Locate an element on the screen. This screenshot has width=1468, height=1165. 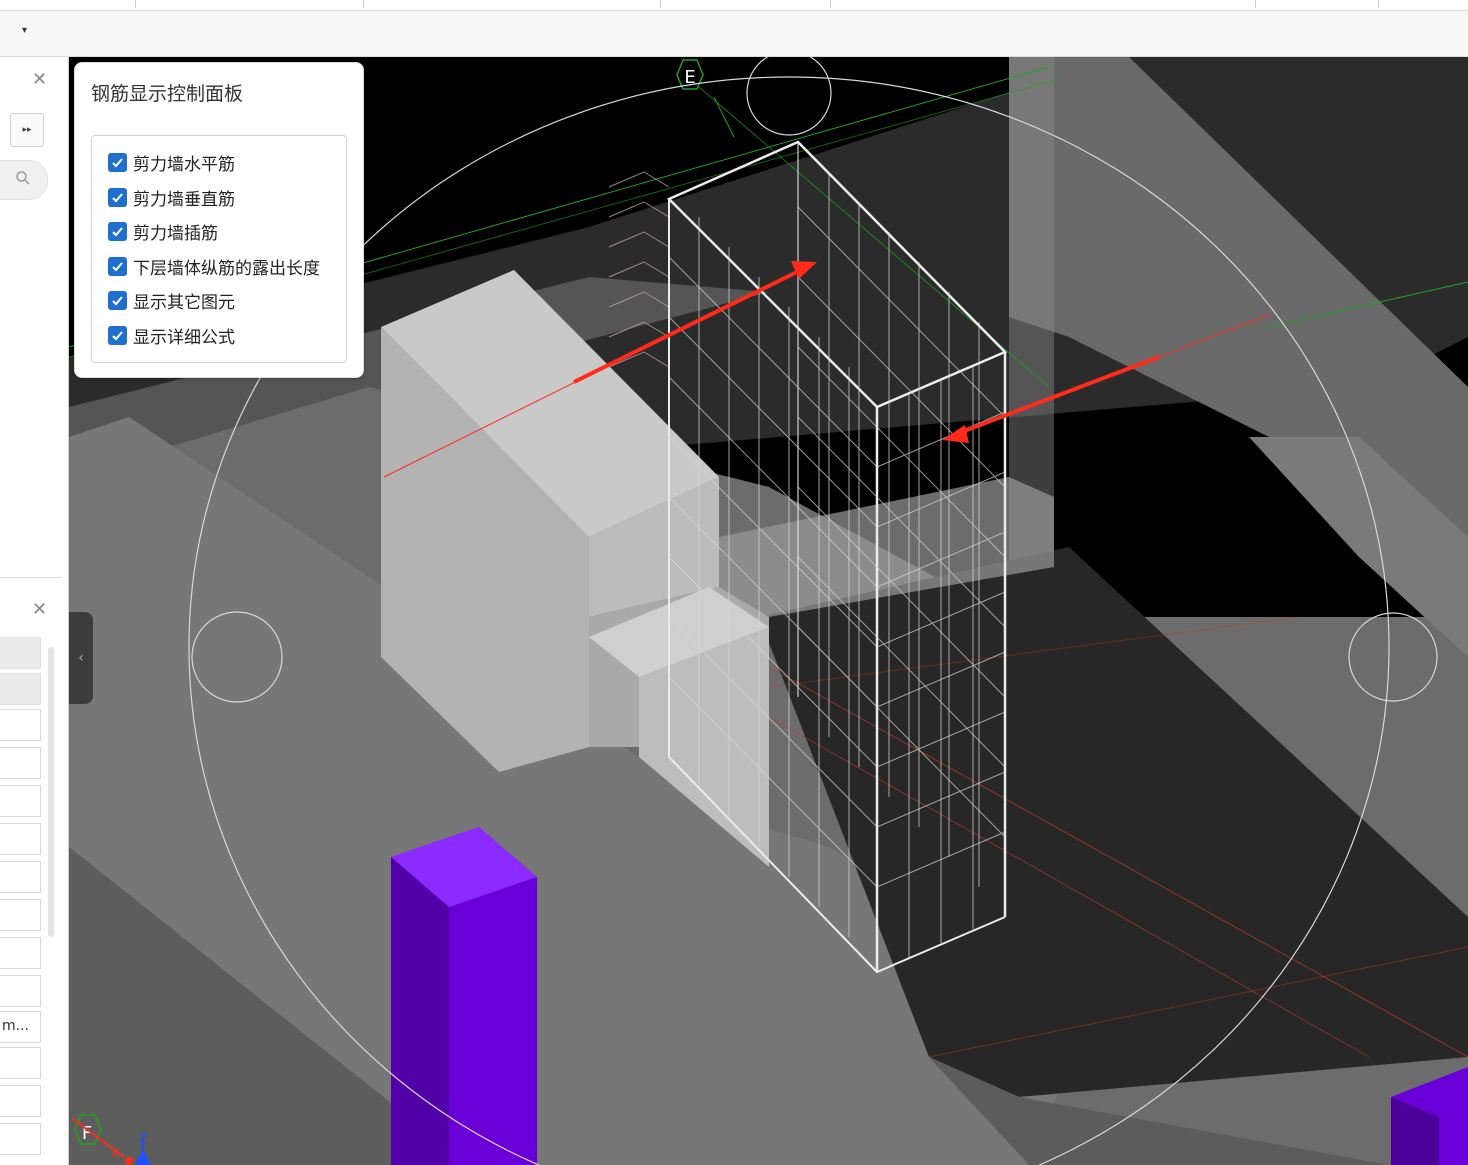
option-show-other-elements: 显示其它图元 is located at coordinates (171, 300).